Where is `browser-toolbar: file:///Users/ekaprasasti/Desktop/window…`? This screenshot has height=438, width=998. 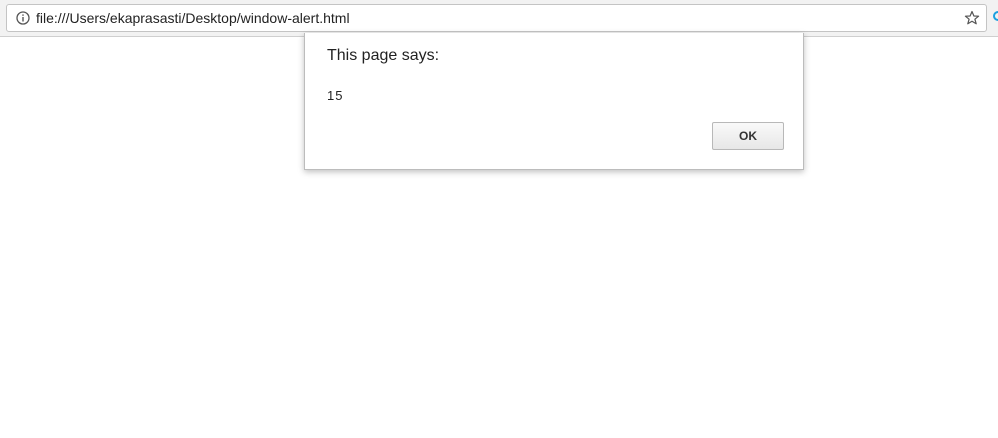 browser-toolbar: file:///Users/ekaprasasti/Desktop/window… is located at coordinates (499, 18).